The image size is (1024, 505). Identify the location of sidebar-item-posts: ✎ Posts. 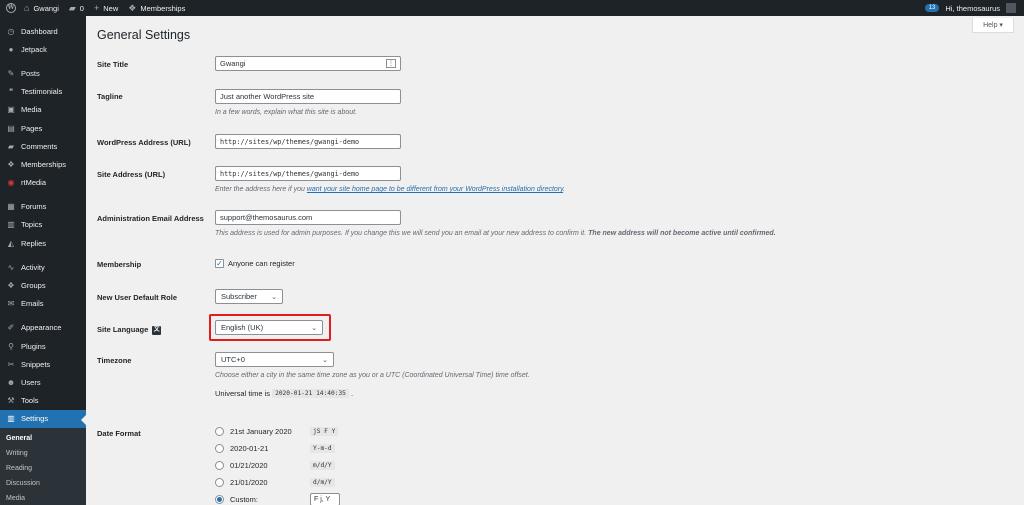
(43, 73).